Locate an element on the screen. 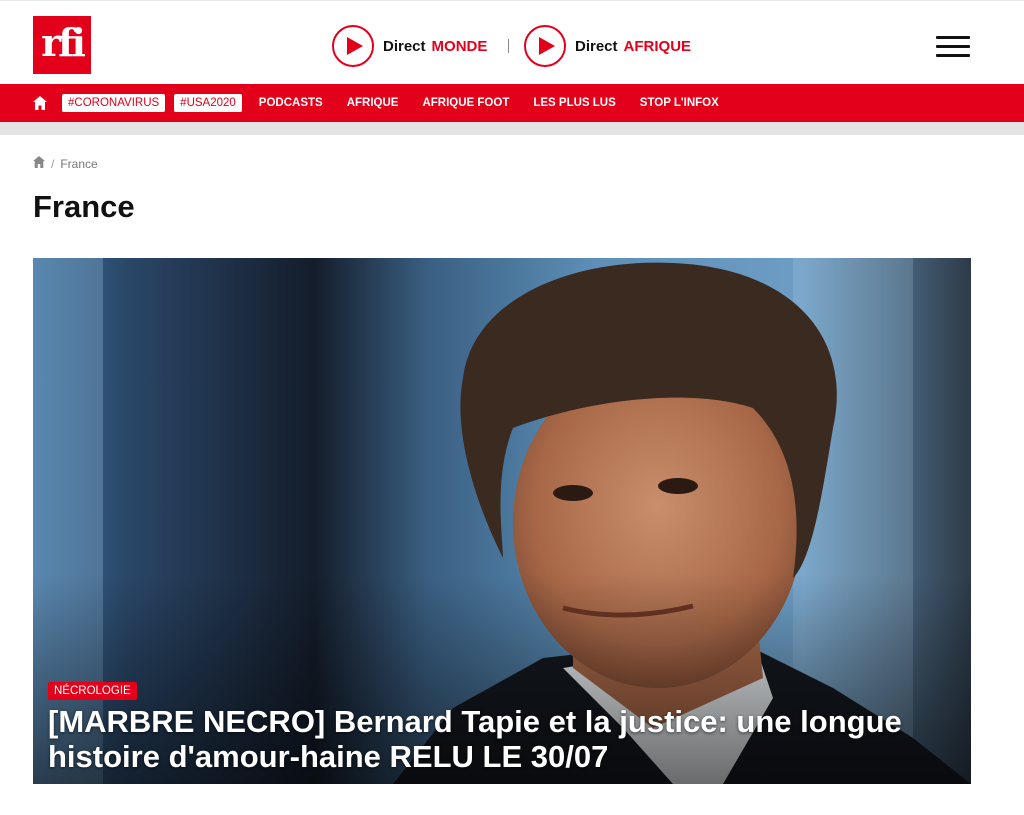 This screenshot has width=1024, height=815. breadcrumb-current: France is located at coordinates (79, 163).